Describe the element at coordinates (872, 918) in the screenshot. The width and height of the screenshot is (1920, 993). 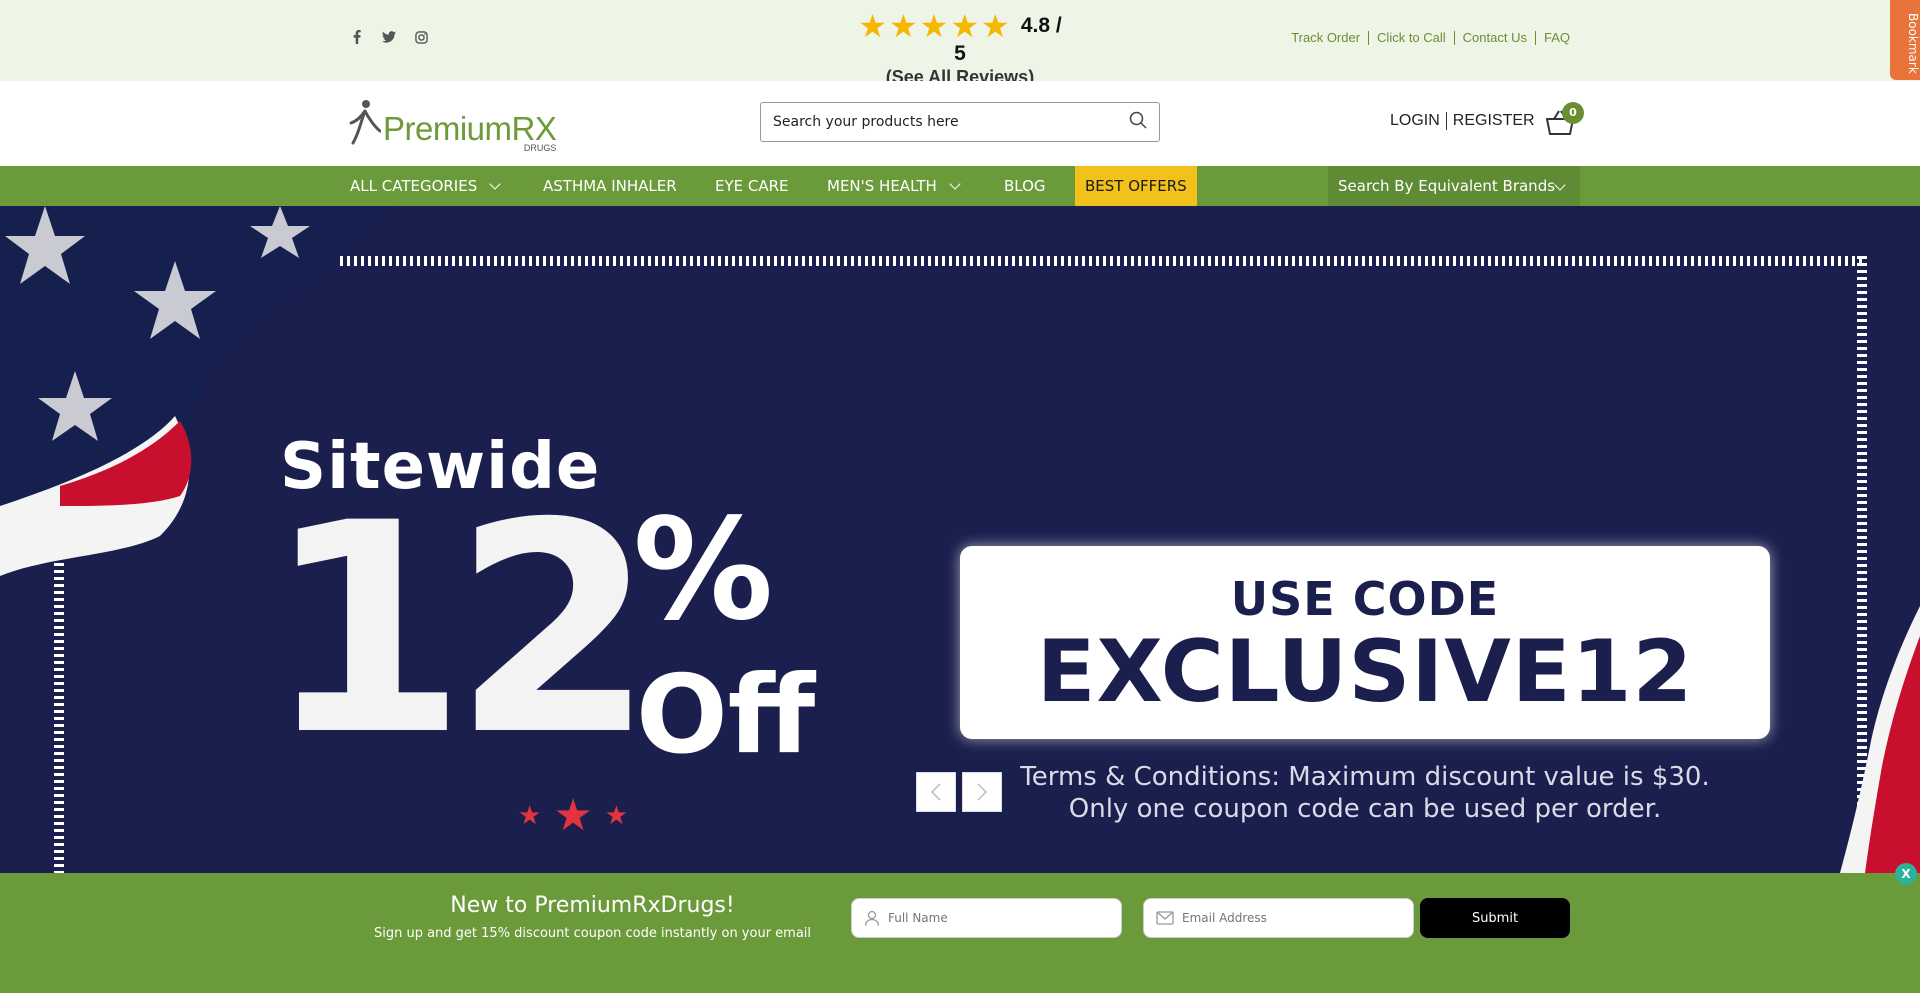
I see `user-icon` at that location.